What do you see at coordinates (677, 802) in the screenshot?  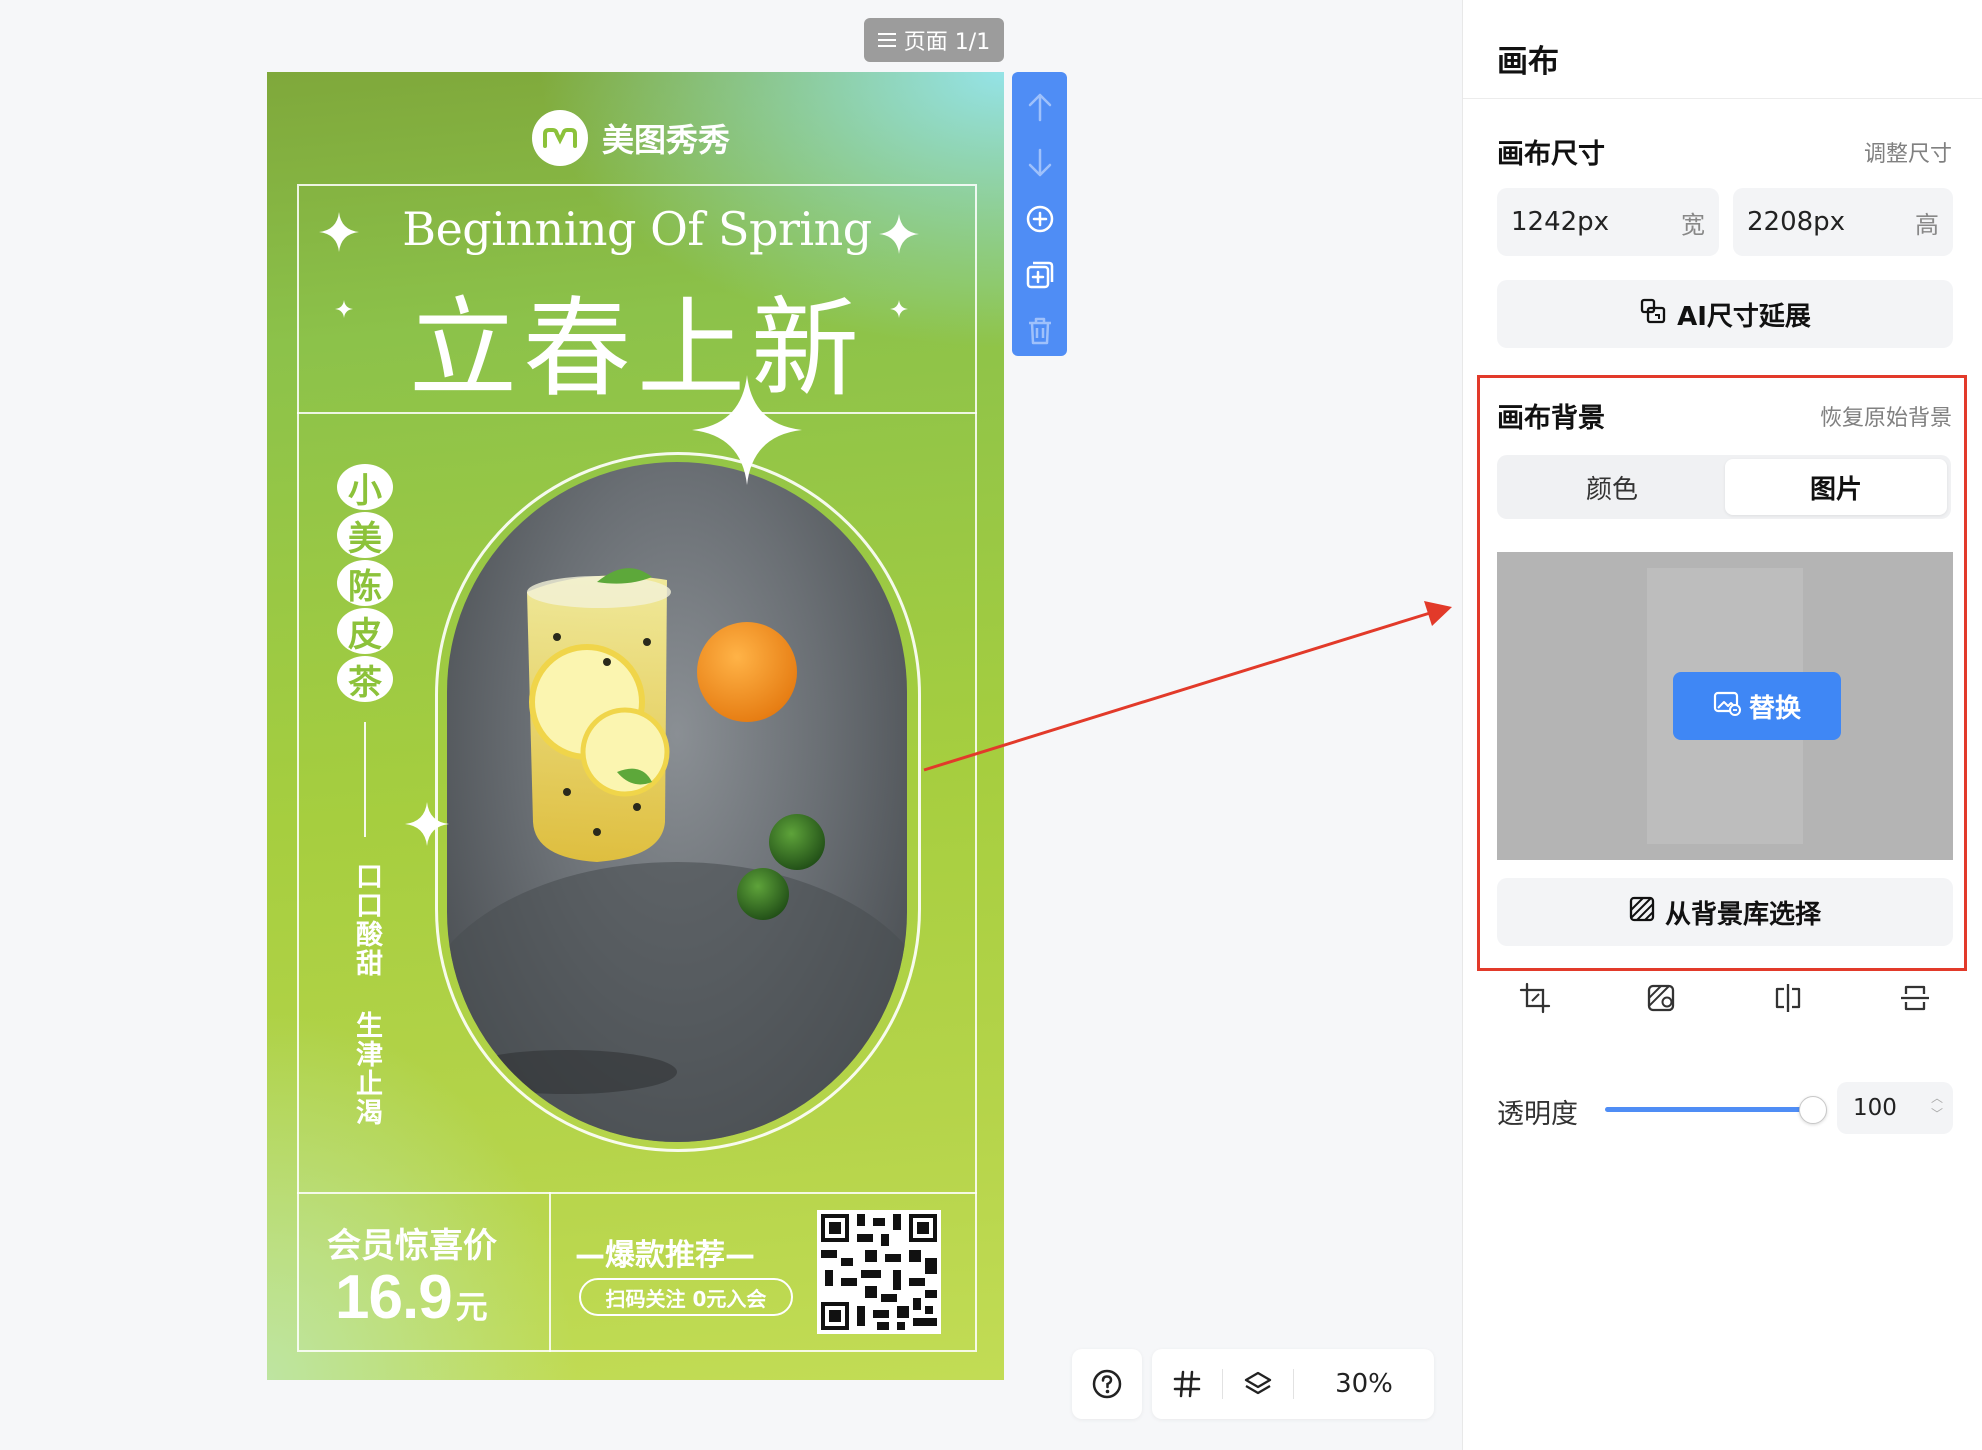 I see `drink-photo` at bounding box center [677, 802].